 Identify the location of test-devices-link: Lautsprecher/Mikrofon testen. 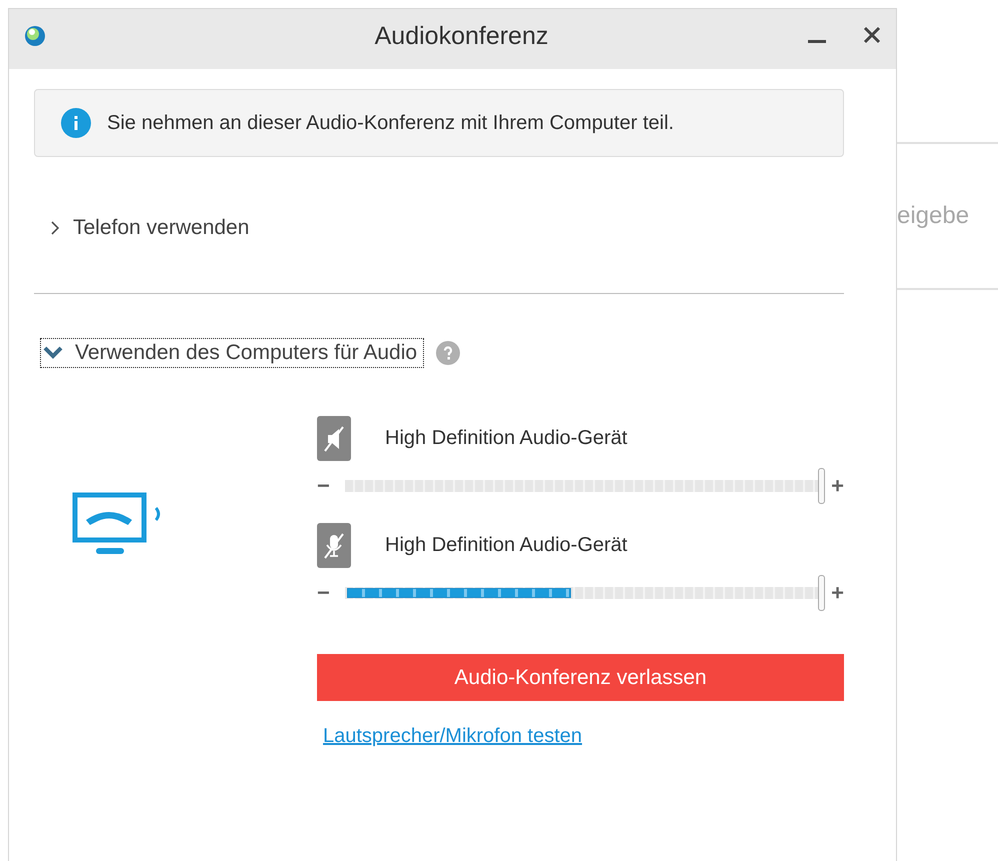
(452, 736).